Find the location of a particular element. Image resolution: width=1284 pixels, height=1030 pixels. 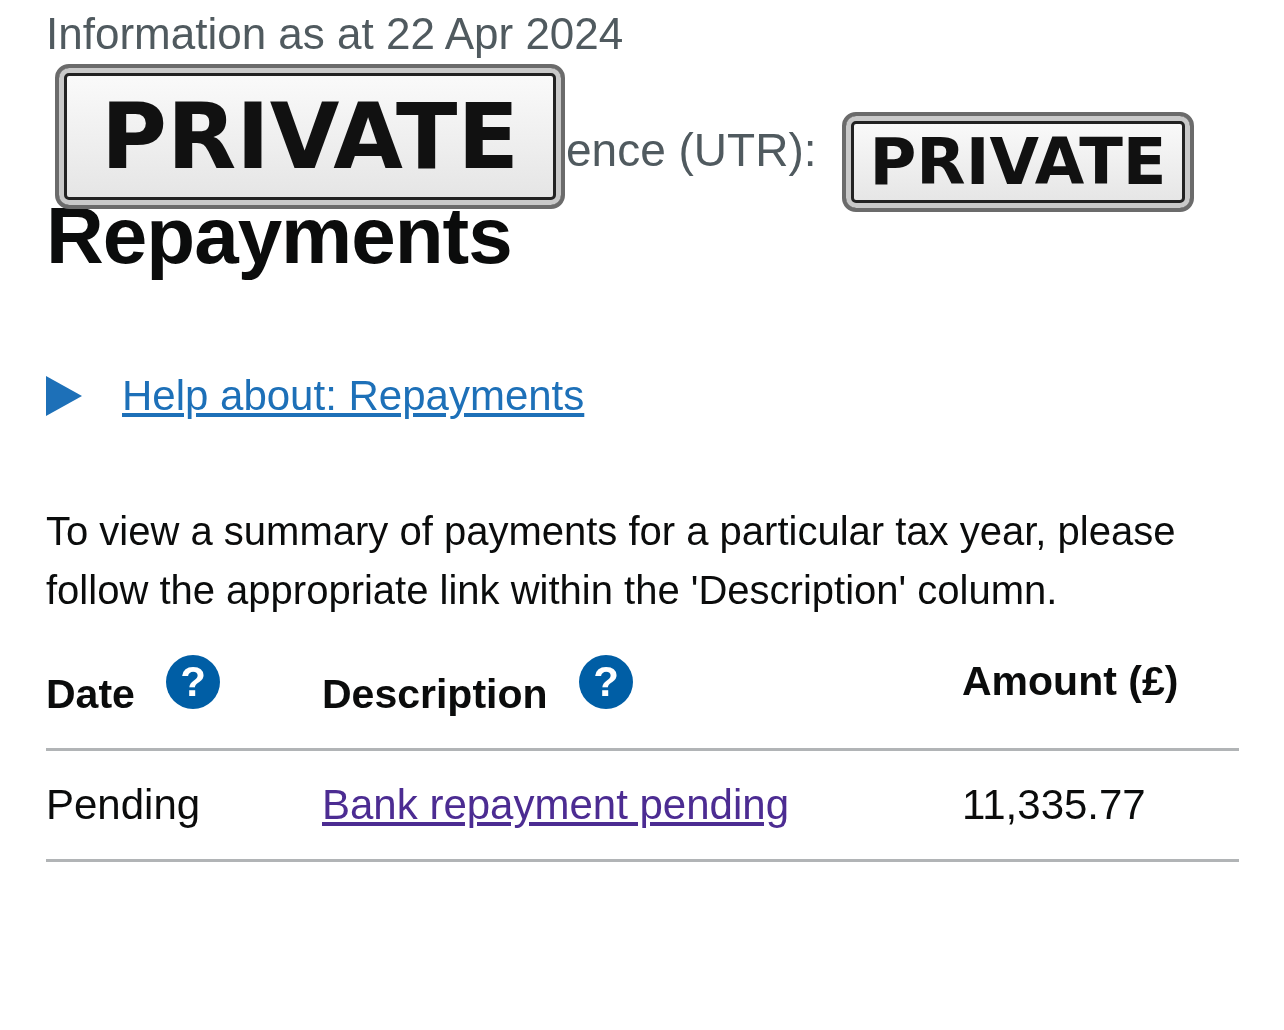

help-link: Help about: Repayments is located at coordinates (353, 396).